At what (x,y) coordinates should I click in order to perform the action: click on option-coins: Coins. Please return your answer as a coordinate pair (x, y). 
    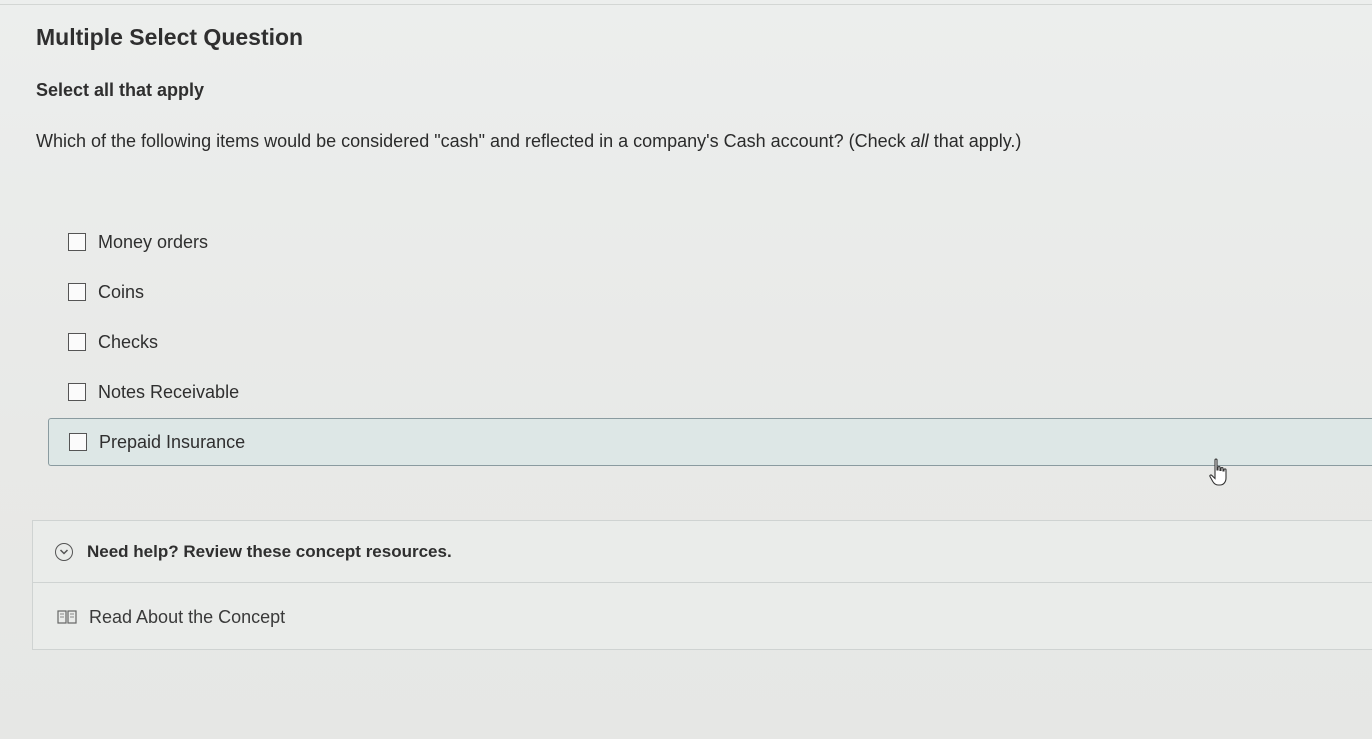
    Looking at the image, I should click on (710, 292).